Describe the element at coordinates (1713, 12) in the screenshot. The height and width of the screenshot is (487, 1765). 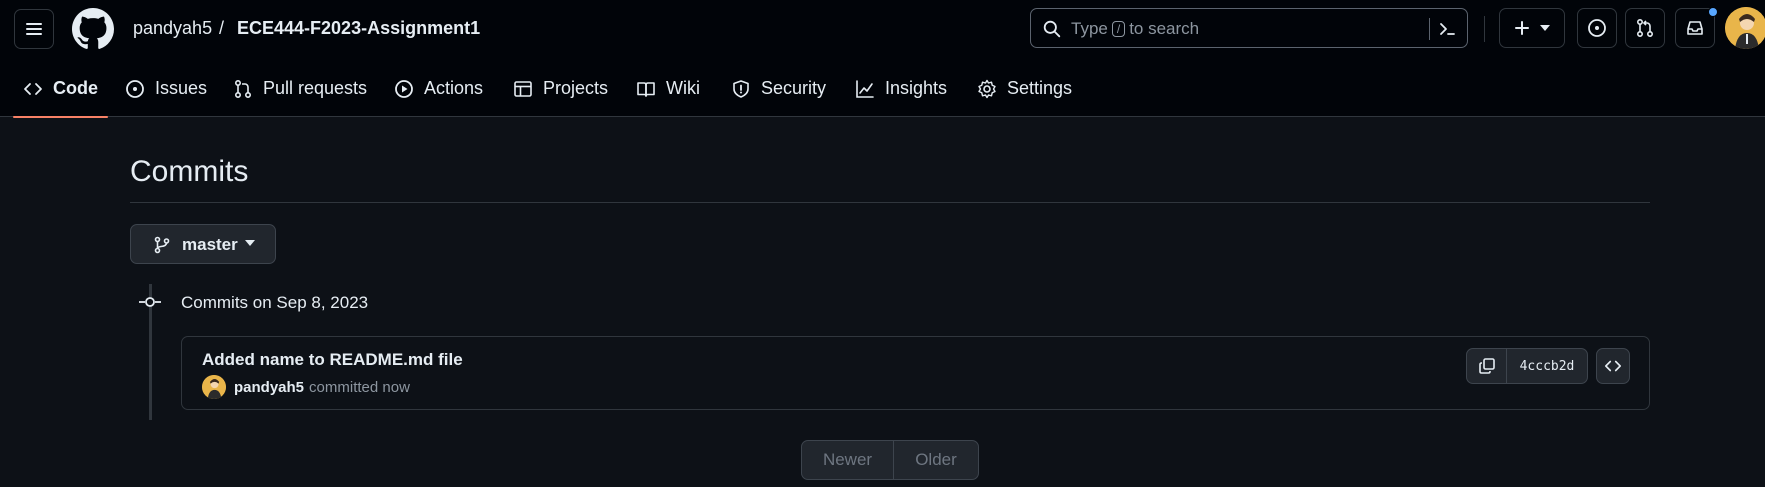
I see `notification-indicator` at that location.